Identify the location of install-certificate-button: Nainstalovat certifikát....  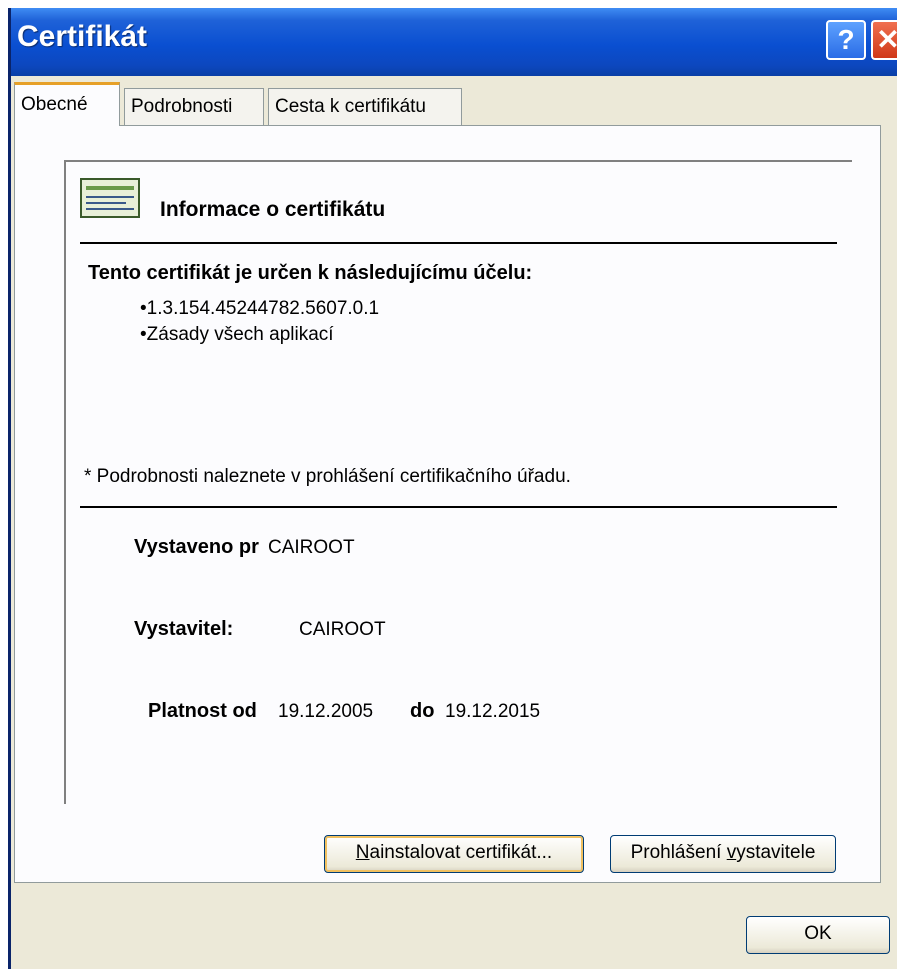
(454, 854).